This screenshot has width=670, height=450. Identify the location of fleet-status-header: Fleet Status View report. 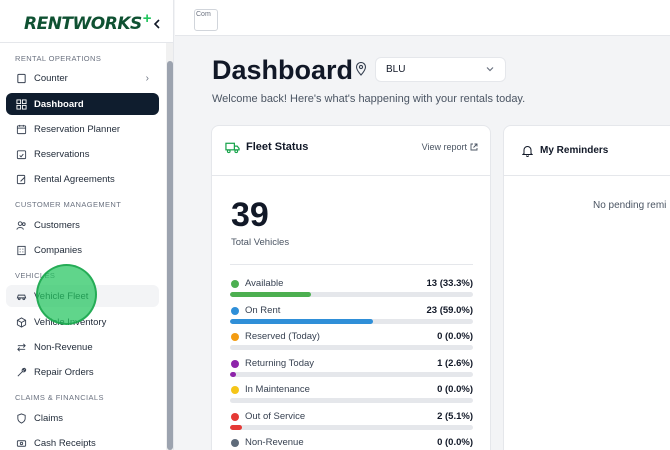
(351, 151).